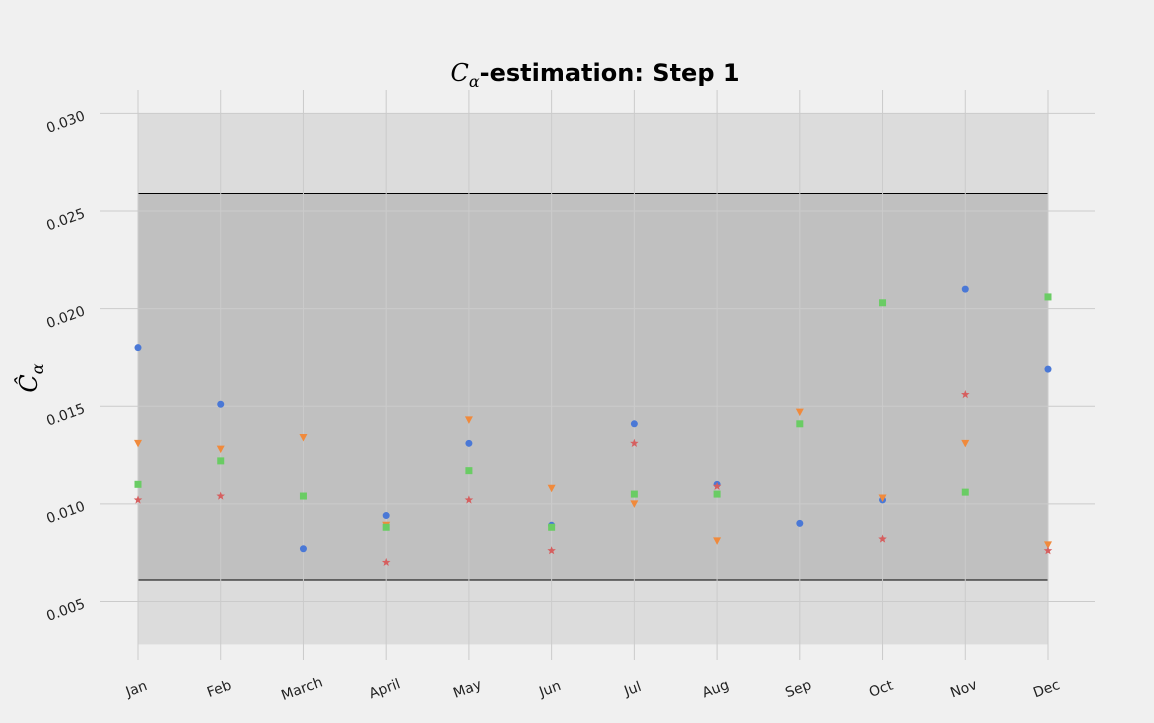 This screenshot has width=1154, height=723. Describe the element at coordinates (459, 73) in the screenshot. I see `chart-title-symbol: C` at that location.